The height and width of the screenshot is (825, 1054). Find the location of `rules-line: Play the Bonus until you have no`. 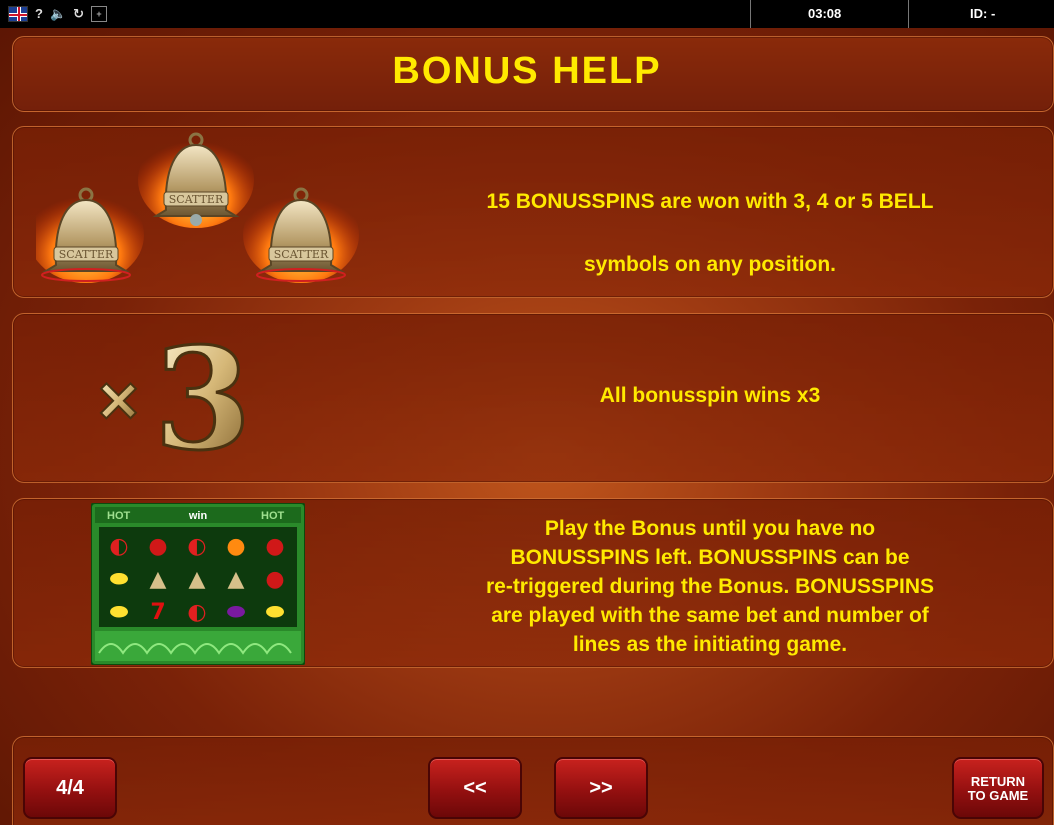

rules-line: Play the Bonus until you have no is located at coordinates (710, 528).